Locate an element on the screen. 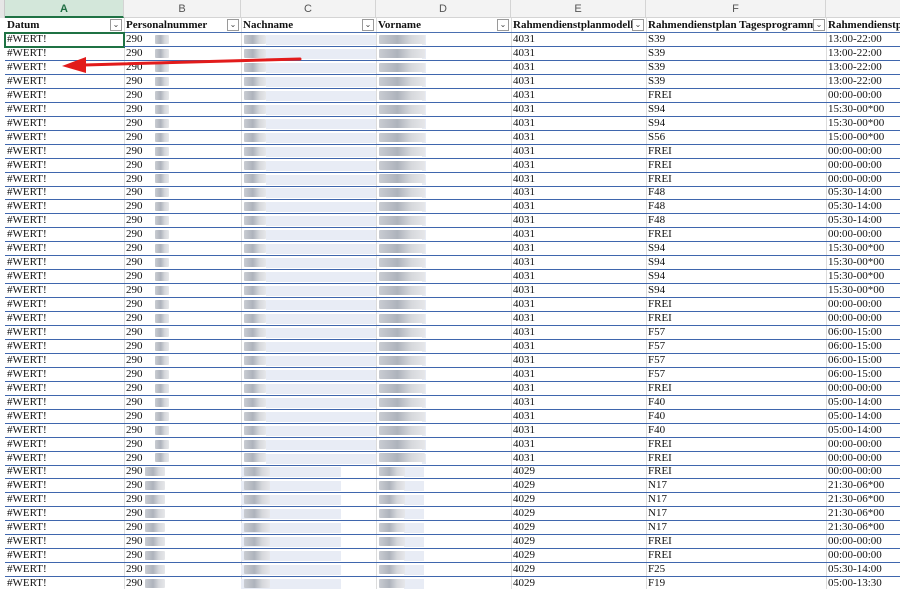 The image size is (900, 589). cell-tagesprogramm: F48 is located at coordinates (736, 193).